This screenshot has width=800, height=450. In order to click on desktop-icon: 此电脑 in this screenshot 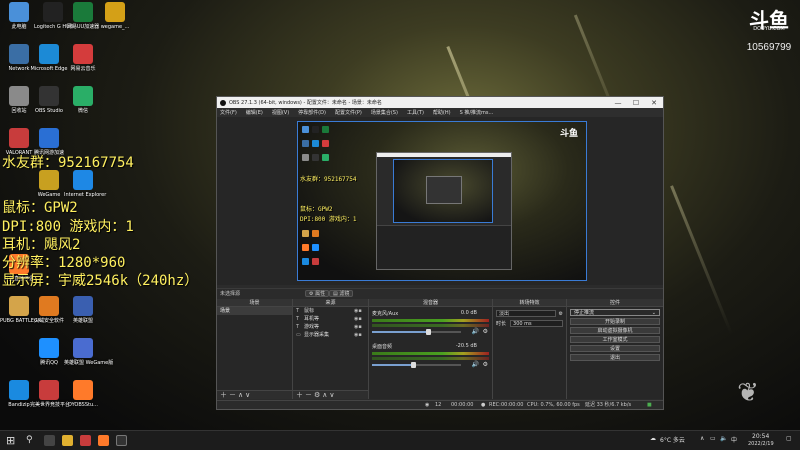, I will do `click(19, 16)`.